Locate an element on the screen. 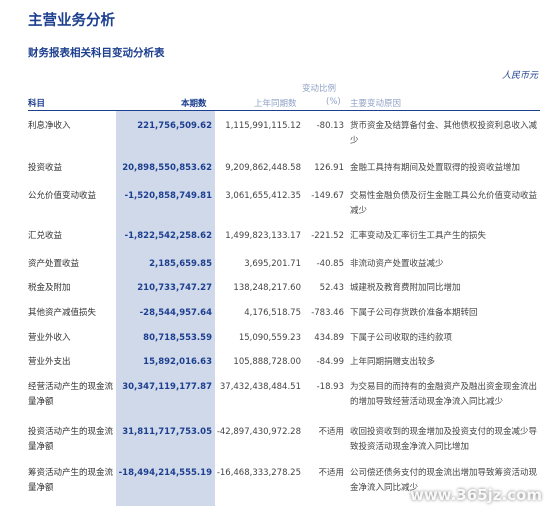  row-pct: -40.85 is located at coordinates (330, 264).